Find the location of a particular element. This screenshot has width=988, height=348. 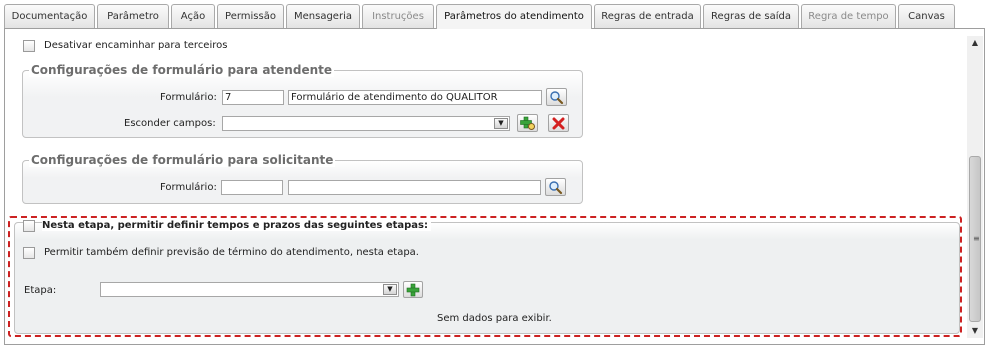

add-hidden-field-button is located at coordinates (527, 123).